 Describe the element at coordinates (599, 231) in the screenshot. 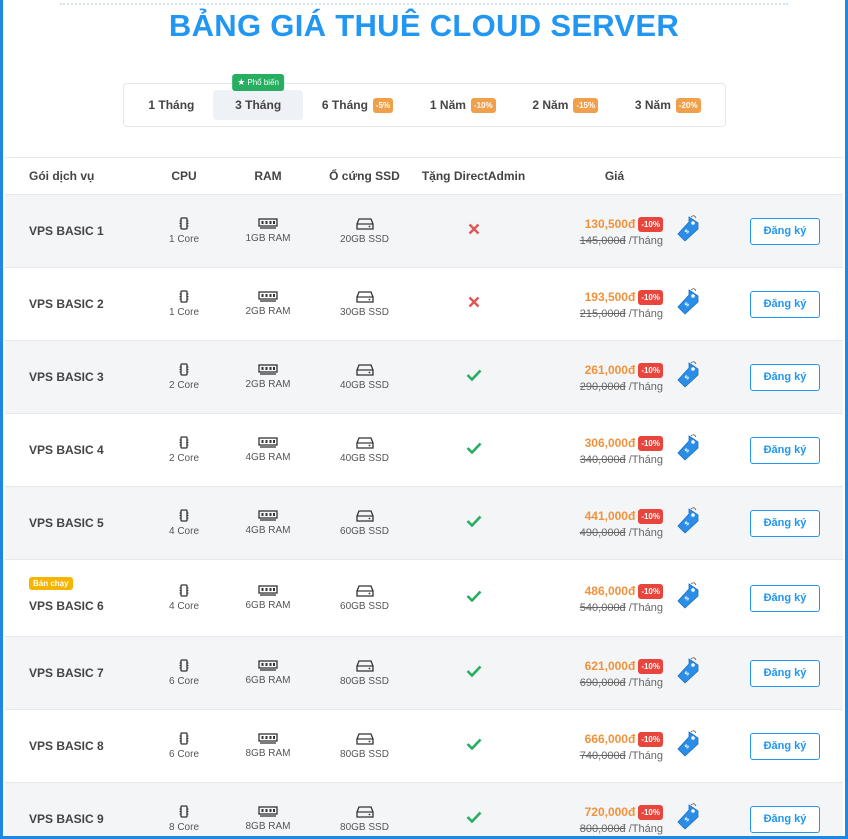

I see `price-cell: 130,500đ -10% 145,000đ /Tháng` at that location.